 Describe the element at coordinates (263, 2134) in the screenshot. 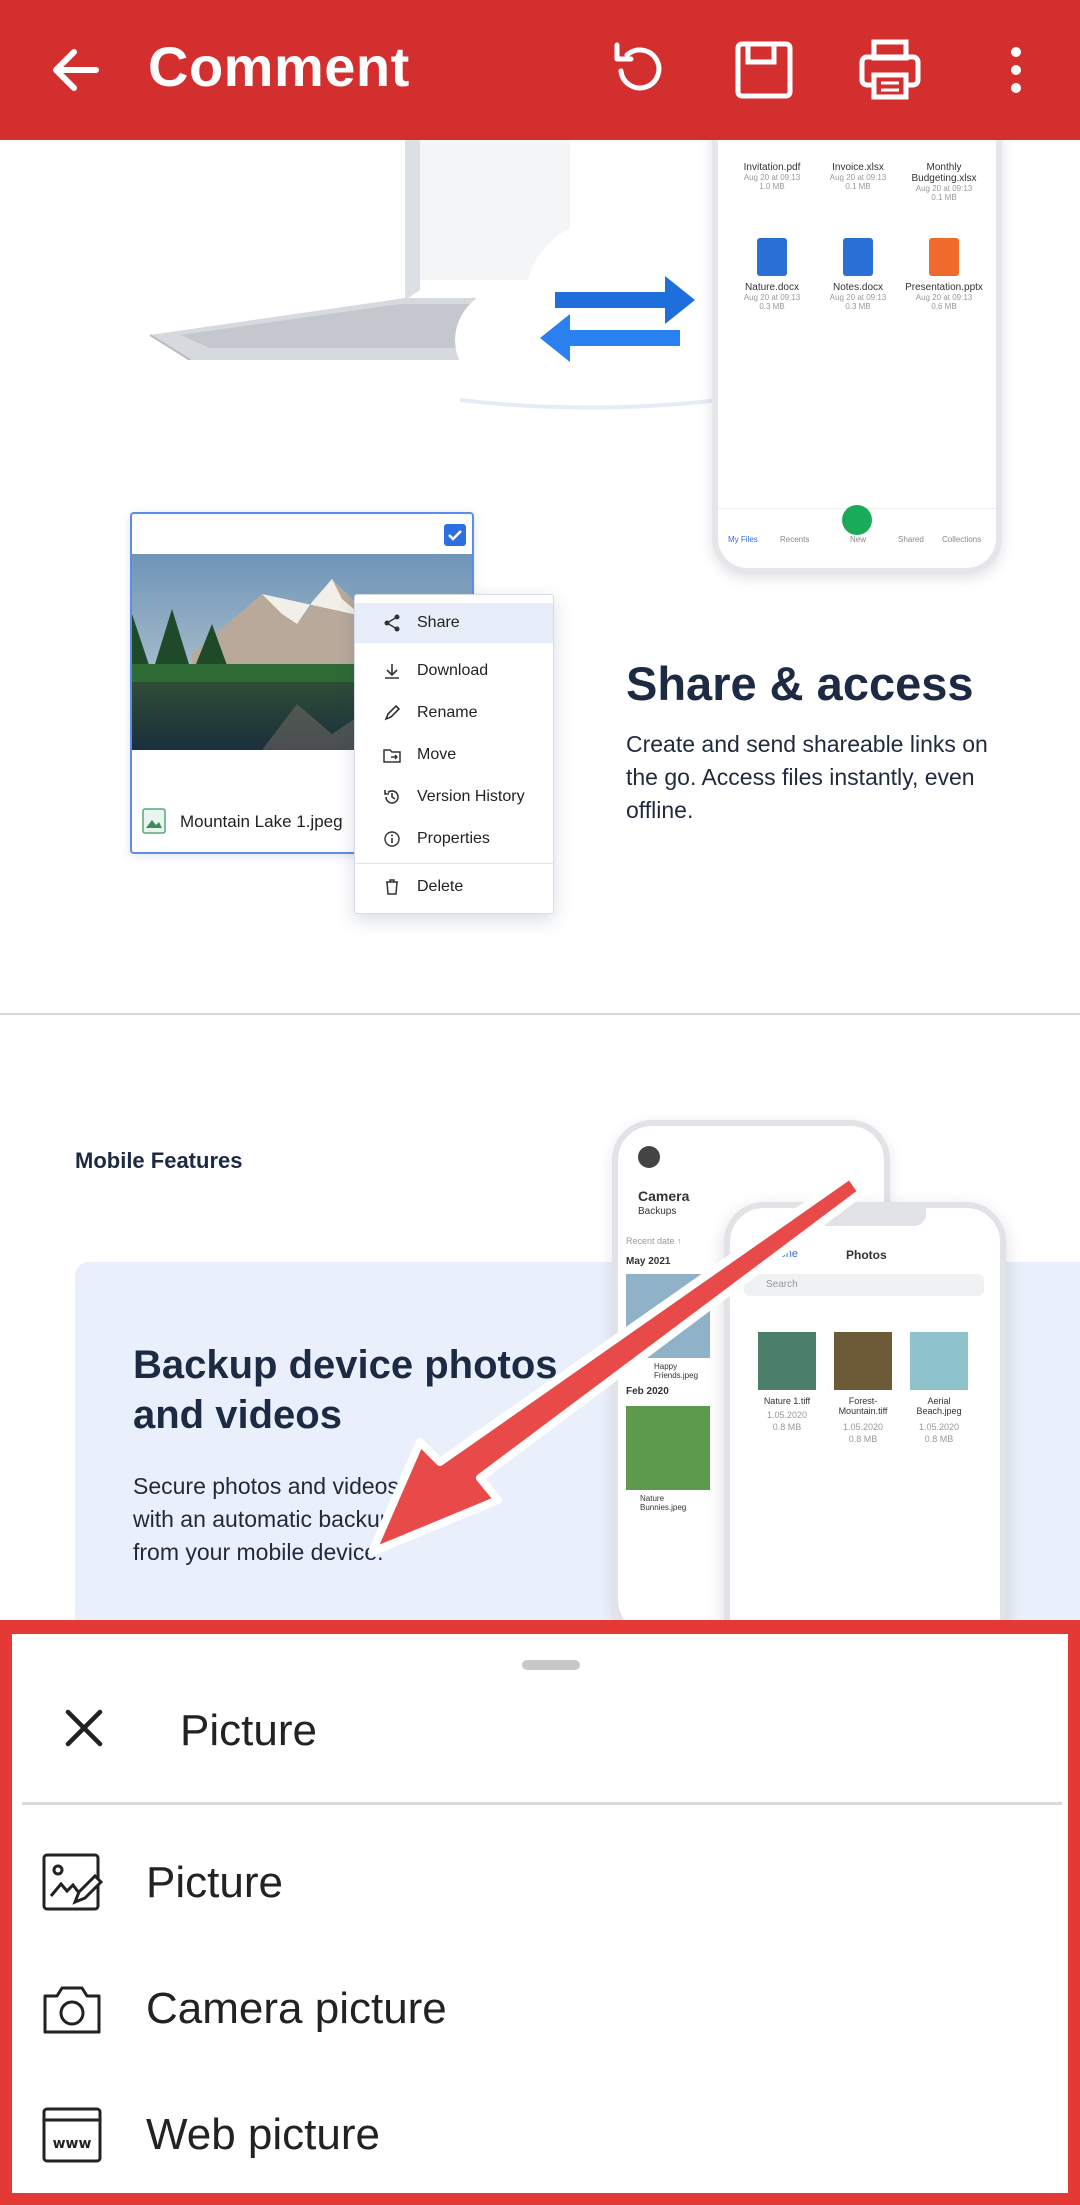

I see `option-web-picture-label: Web picture` at that location.